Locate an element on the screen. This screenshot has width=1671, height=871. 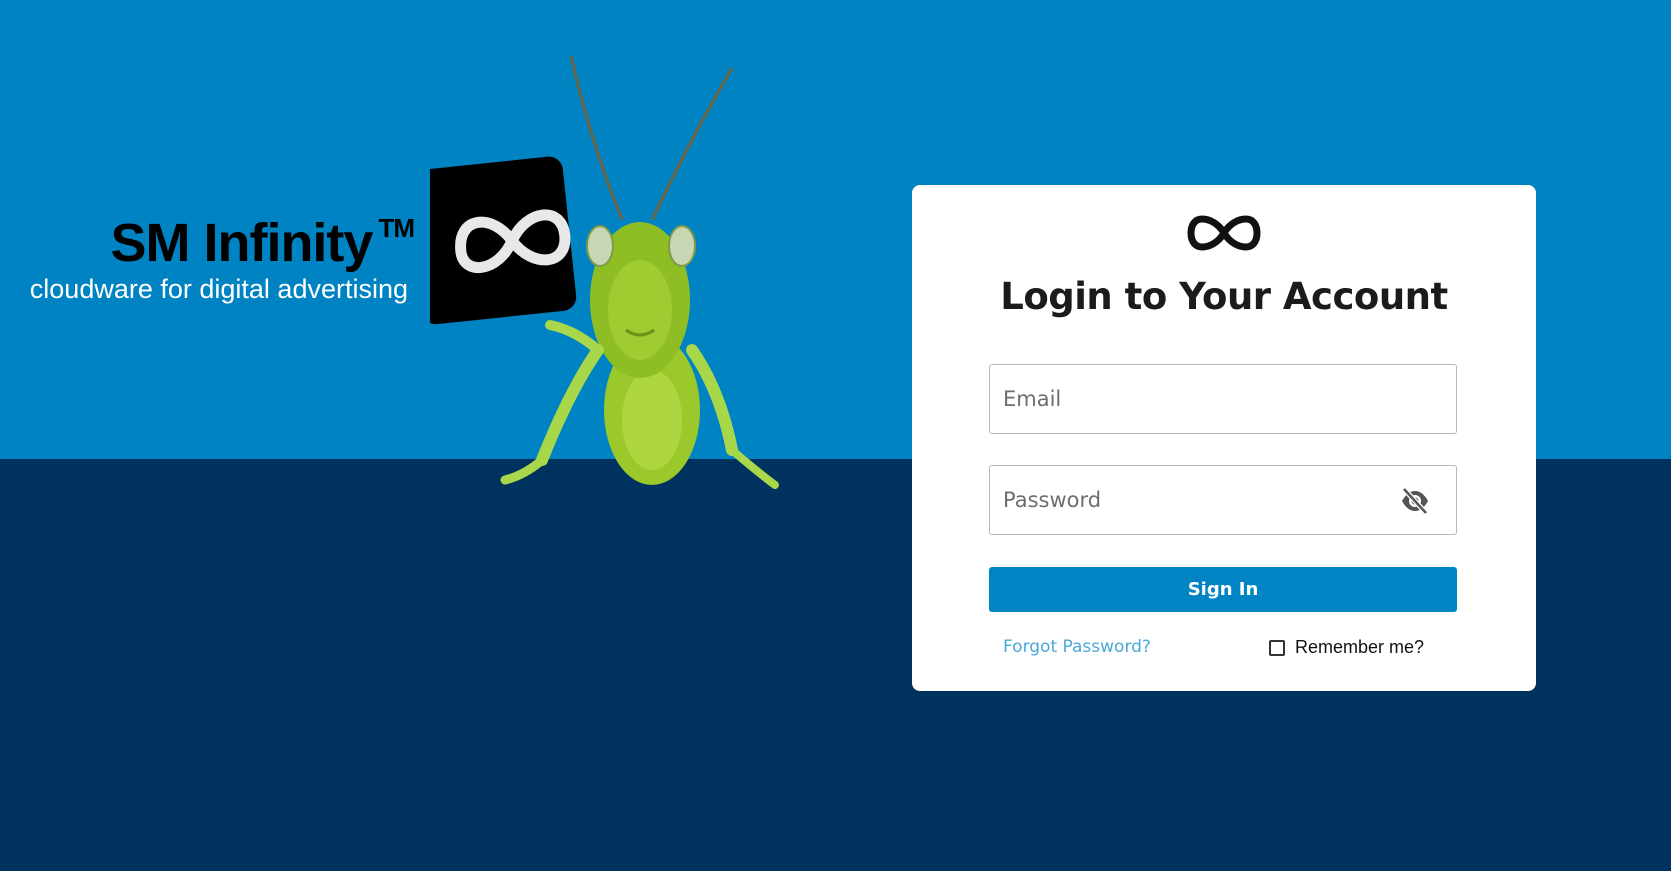
login-title: Login to Your Account is located at coordinates (1224, 296).